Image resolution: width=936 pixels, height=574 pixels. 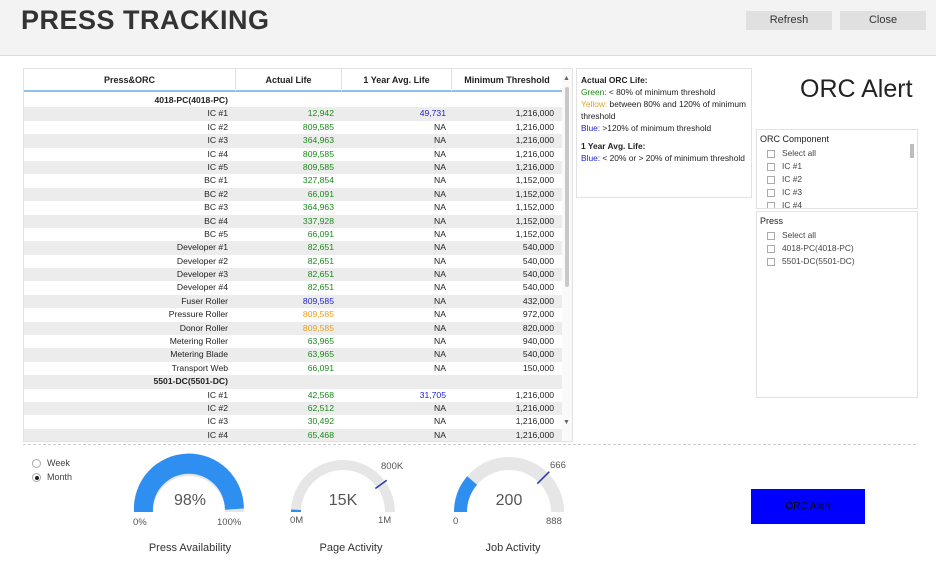 What do you see at coordinates (293, 301) in the screenshot?
I see `table-row: Fuser Roller 809,585 NA 432,000` at bounding box center [293, 301].